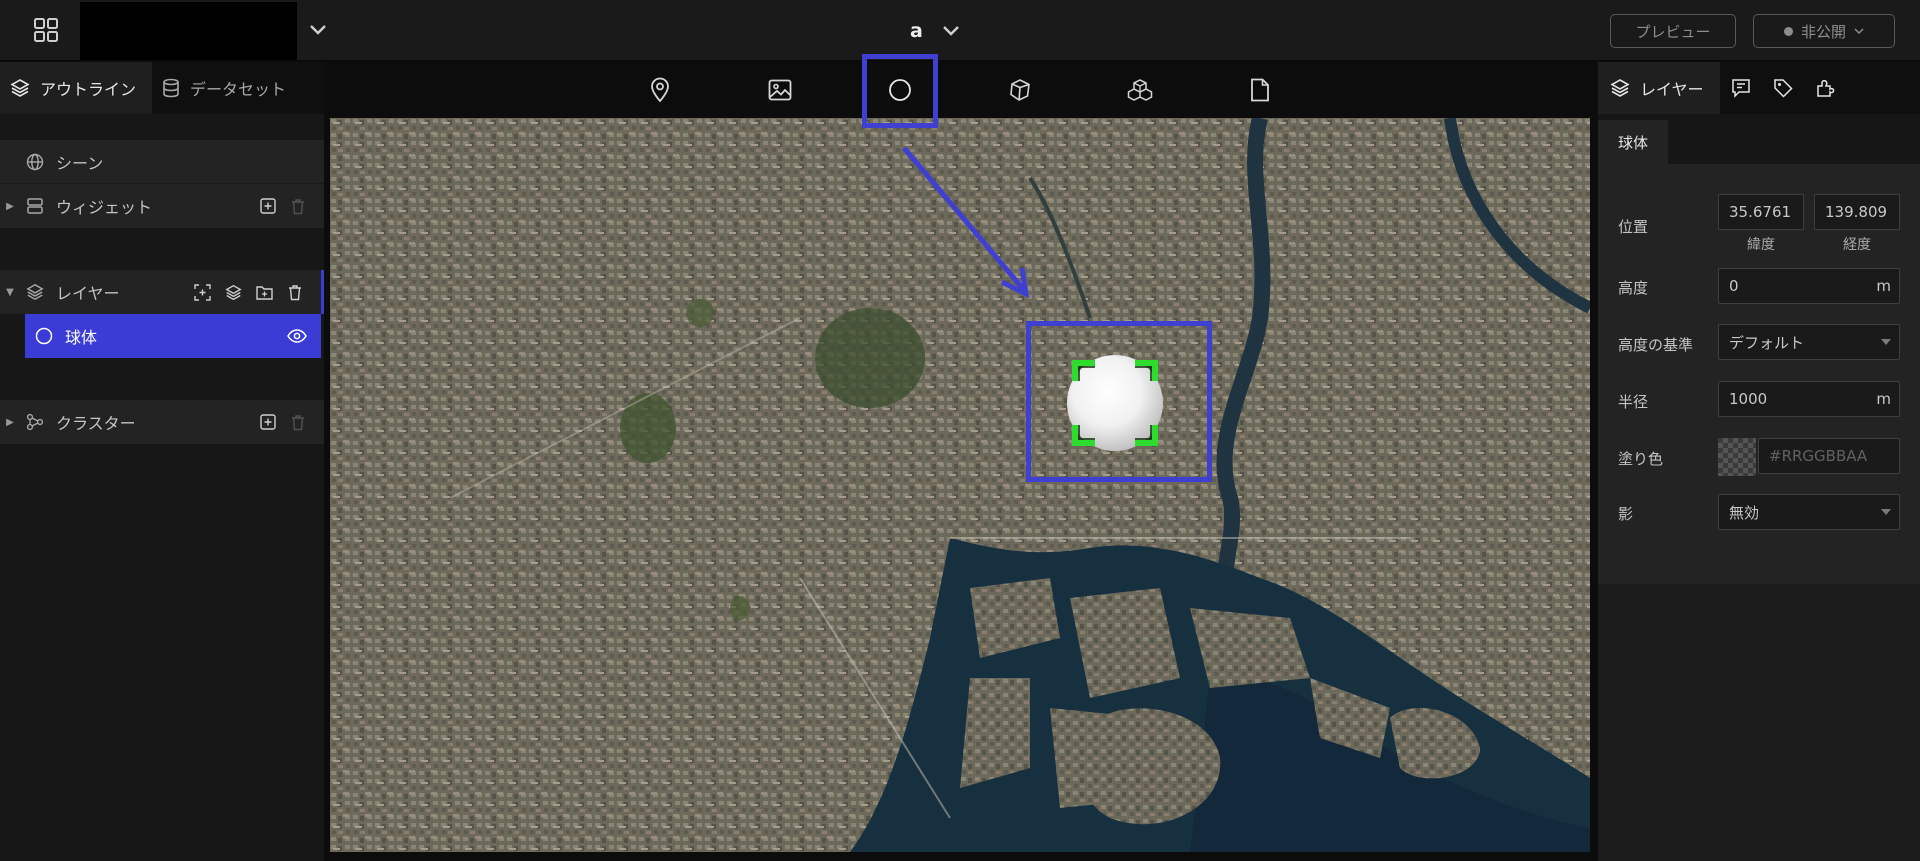 The height and width of the screenshot is (861, 1920). What do you see at coordinates (900, 91) in the screenshot?
I see `annotation-box-toolbar` at bounding box center [900, 91].